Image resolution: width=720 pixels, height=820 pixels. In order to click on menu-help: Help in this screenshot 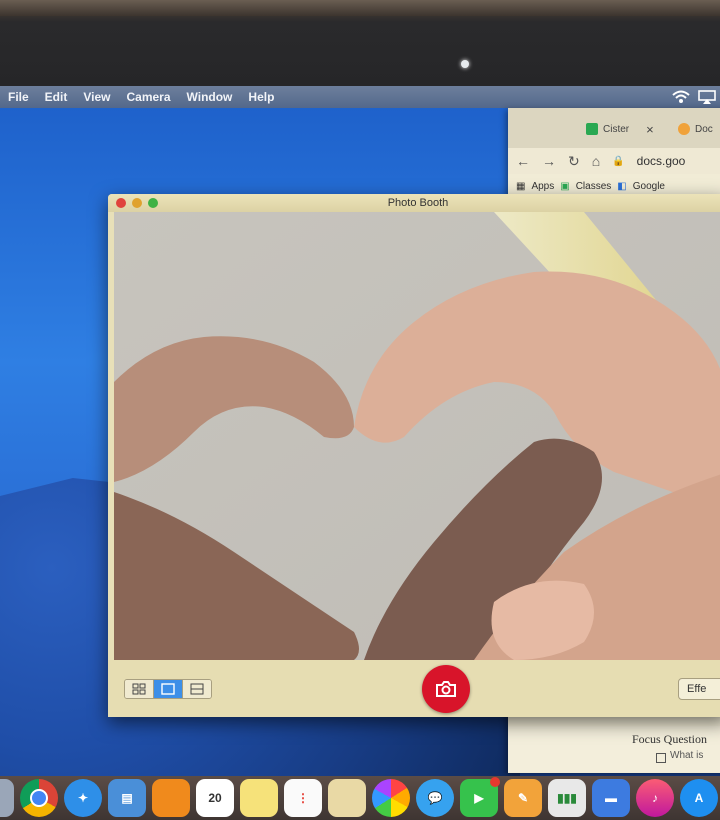, I will do `click(261, 97)`.